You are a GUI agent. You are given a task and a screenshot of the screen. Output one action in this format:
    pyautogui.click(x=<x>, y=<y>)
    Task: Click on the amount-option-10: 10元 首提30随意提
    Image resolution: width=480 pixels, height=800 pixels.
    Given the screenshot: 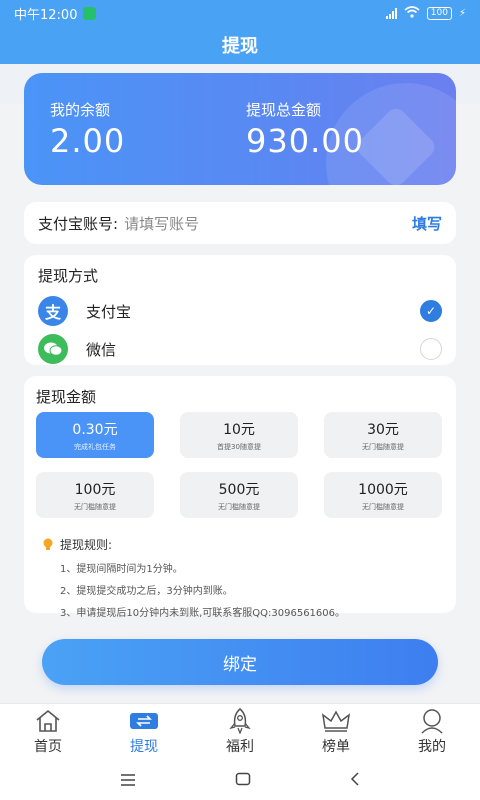 What is the action you would take?
    pyautogui.click(x=239, y=435)
    